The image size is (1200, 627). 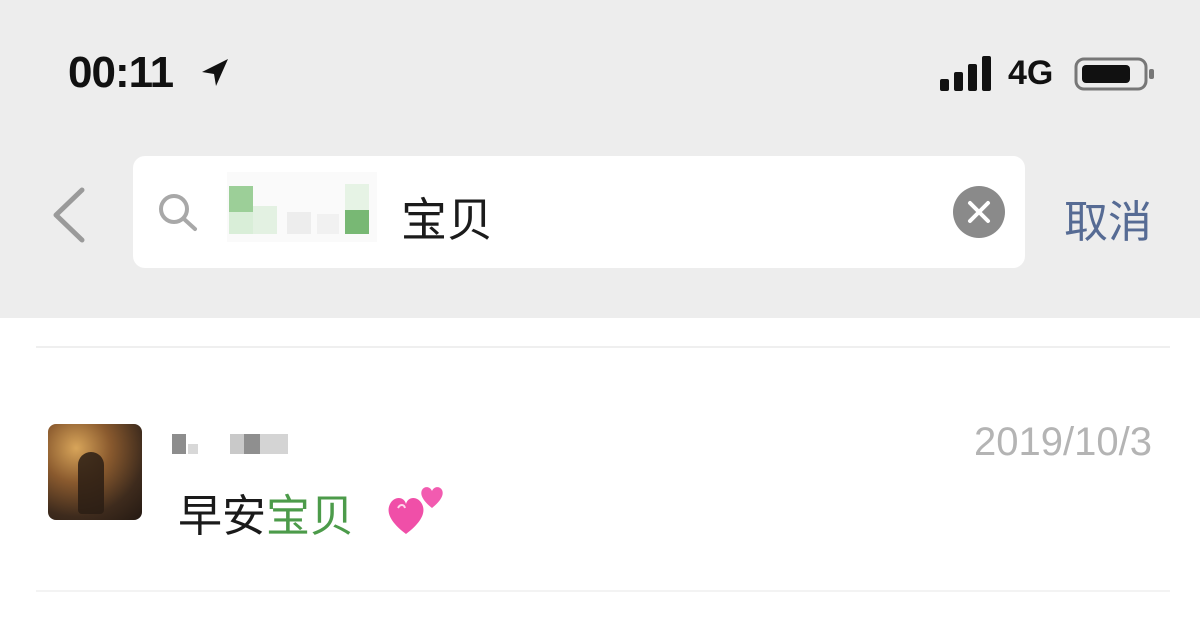 What do you see at coordinates (1114, 74) in the screenshot?
I see `battery-icon` at bounding box center [1114, 74].